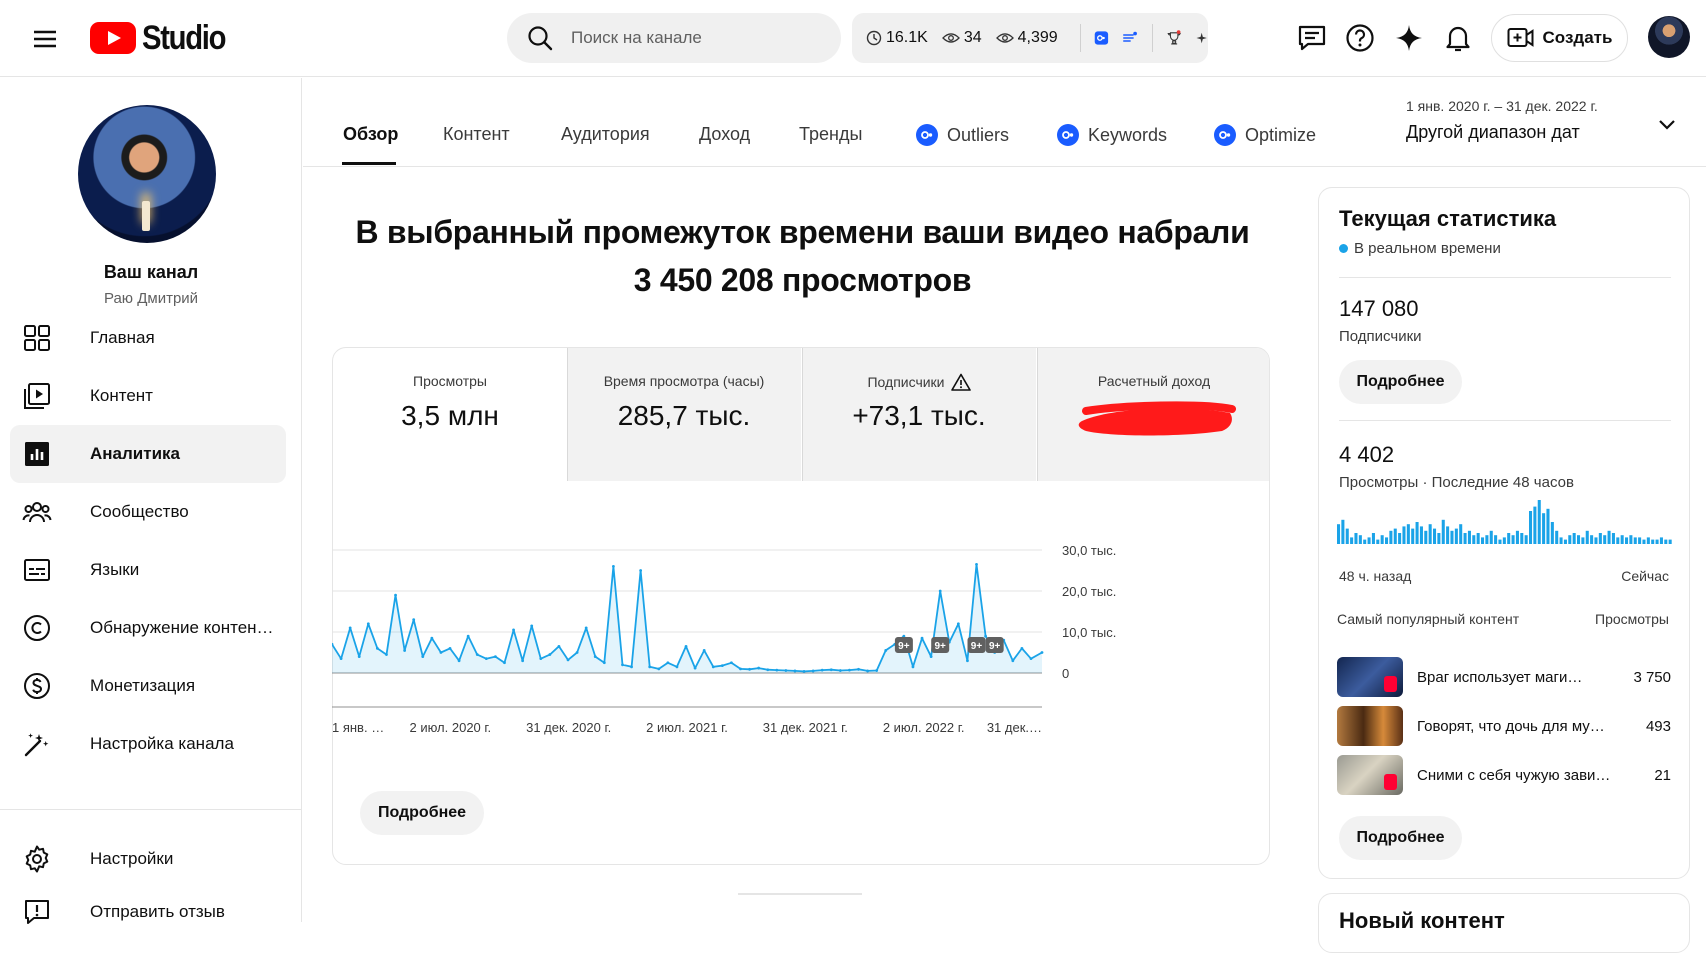  I want to click on ext-views-stat-2: 4,399, so click(1026, 38).